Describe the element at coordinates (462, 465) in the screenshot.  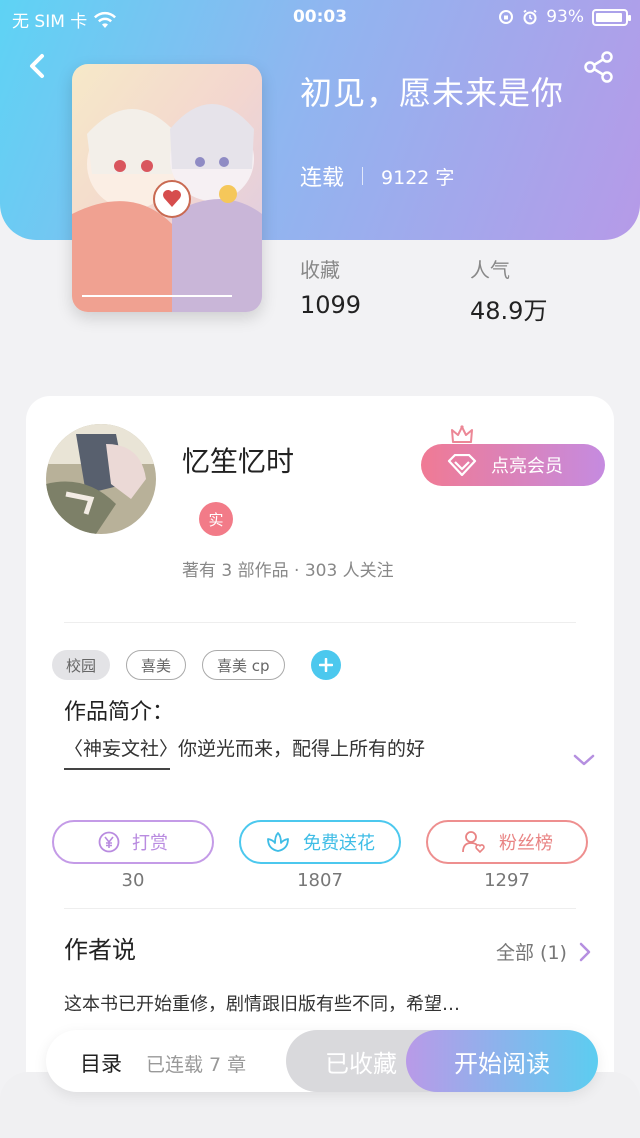
I see `diamond-icon` at that location.